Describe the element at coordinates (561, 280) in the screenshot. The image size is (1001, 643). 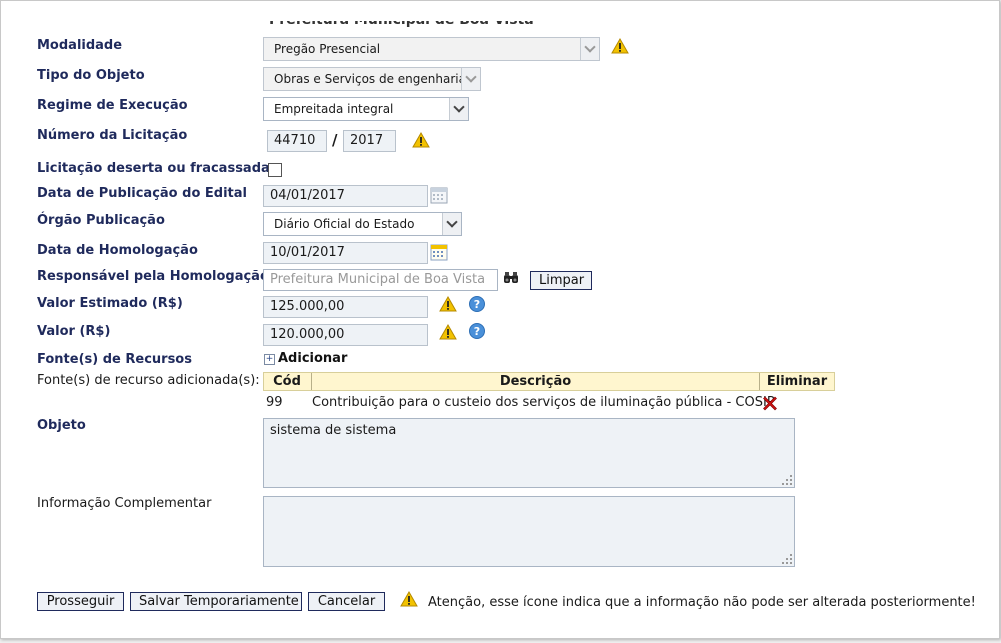
I see `limpar-button: Limpar` at that location.